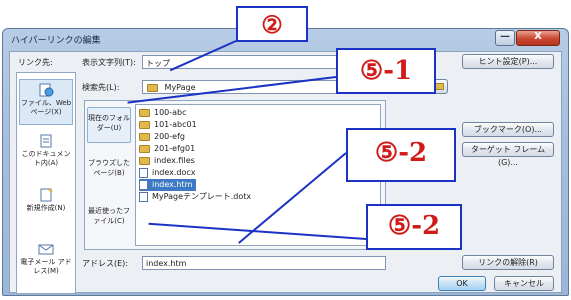 The width and height of the screenshot is (571, 300). I want to click on new-document-icon, so click(46, 195).